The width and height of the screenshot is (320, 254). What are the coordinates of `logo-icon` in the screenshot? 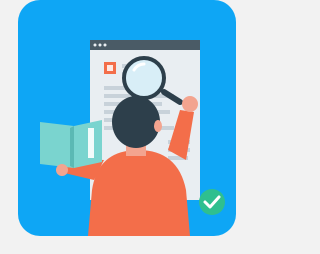 It's located at (110, 68).